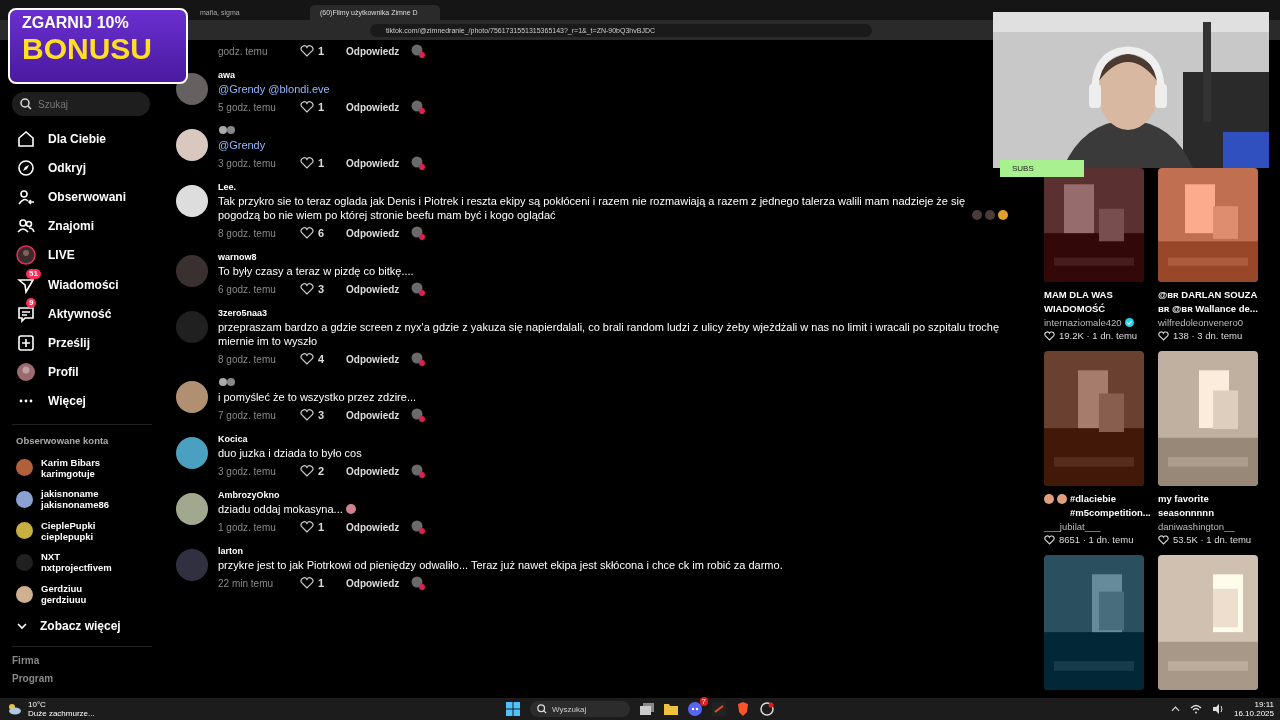 Image resolution: width=1280 pixels, height=720 pixels. I want to click on nav-item: Odkryj, so click(87, 168).